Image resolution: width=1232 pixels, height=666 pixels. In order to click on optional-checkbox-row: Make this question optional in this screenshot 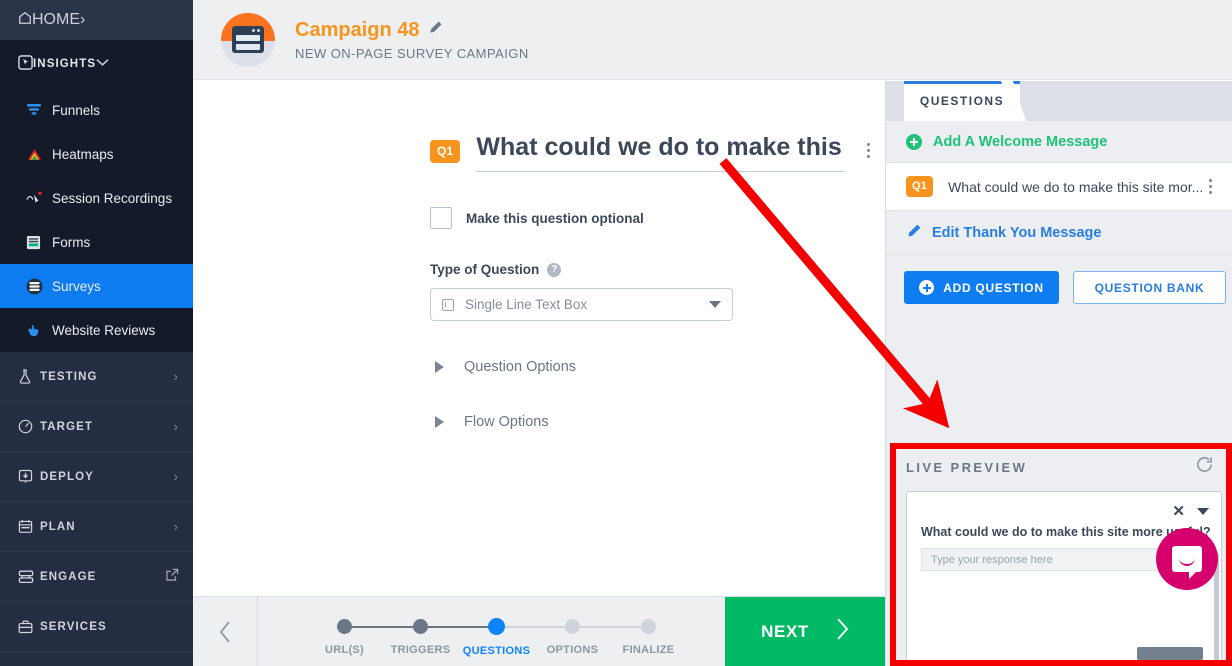, I will do `click(657, 218)`.